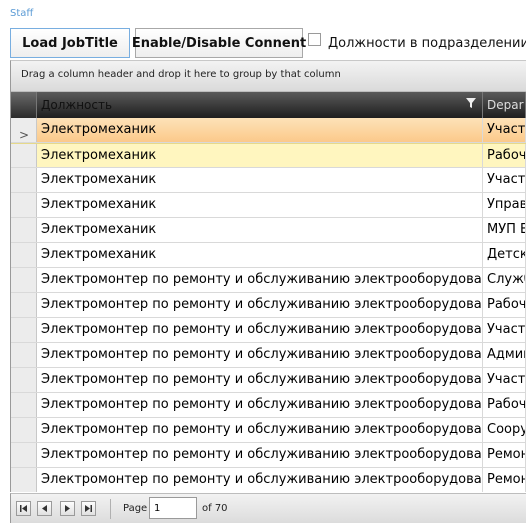 The image size is (526, 529). What do you see at coordinates (268, 508) in the screenshot?
I see `pager: Page of 70` at bounding box center [268, 508].